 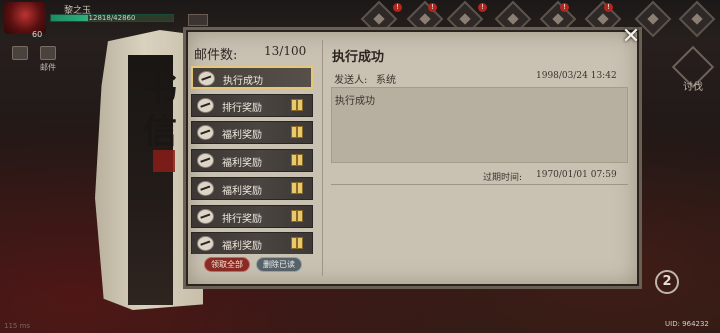 I want to click on mail-count-label: 邮件数:, so click(x=216, y=55).